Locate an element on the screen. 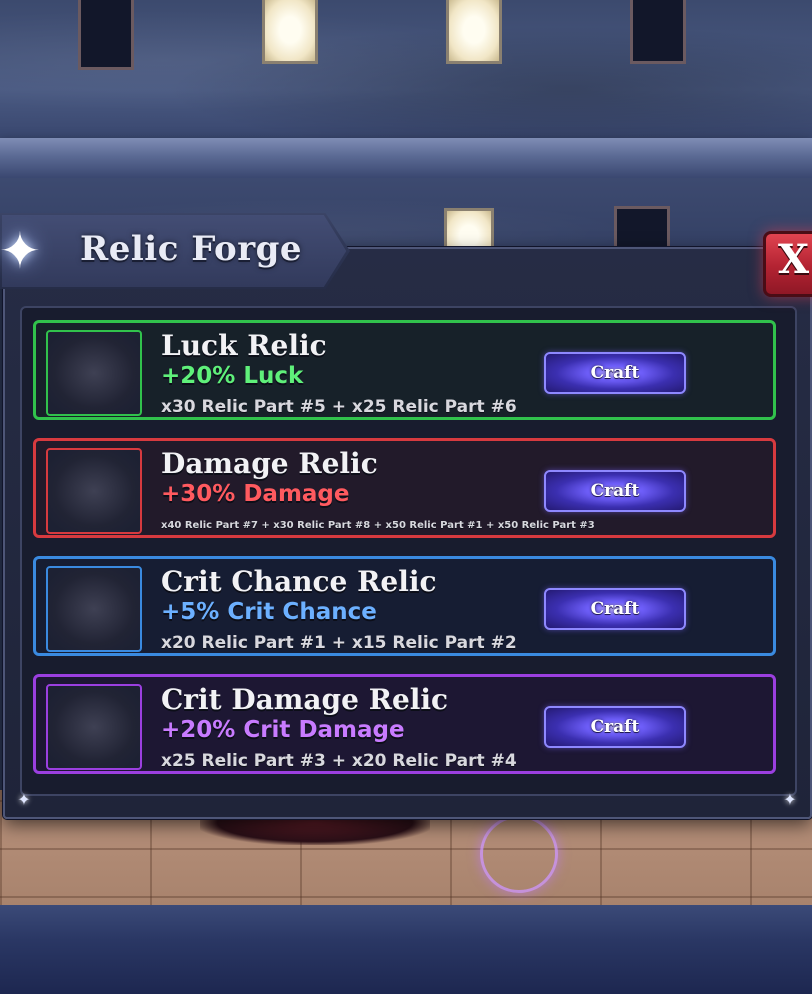 This screenshot has height=994, width=812. relic-name: Damage Relic is located at coordinates (269, 463).